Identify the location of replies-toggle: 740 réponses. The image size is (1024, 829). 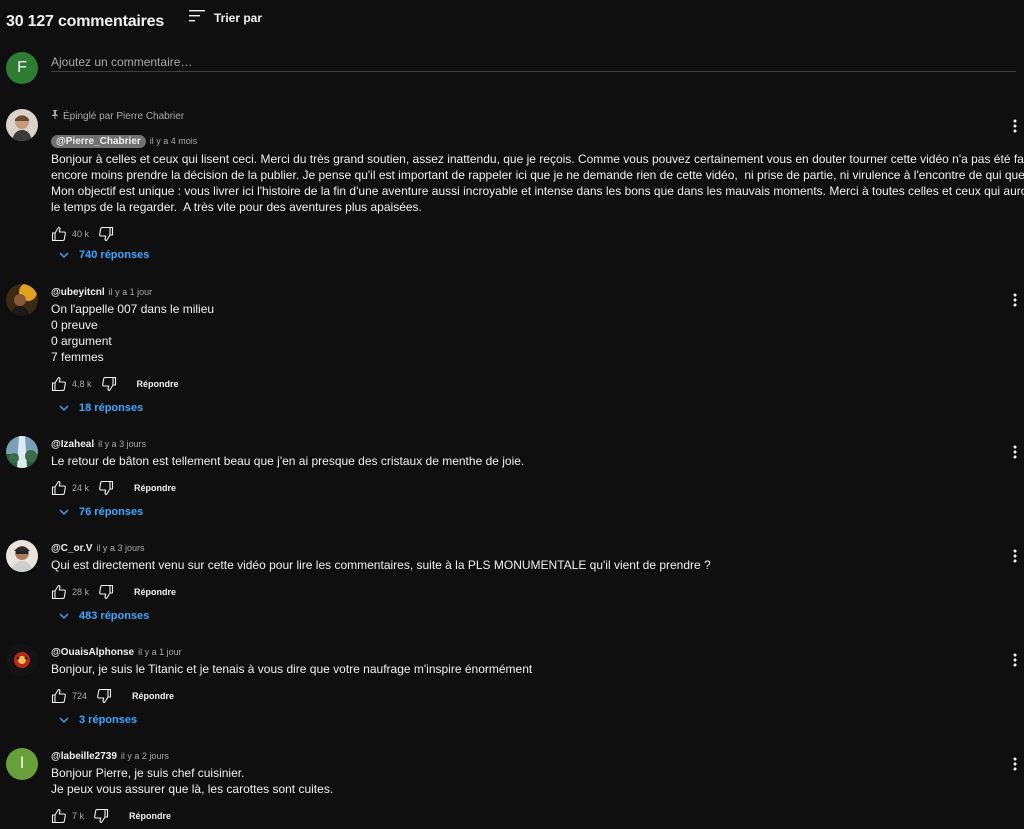
(104, 255).